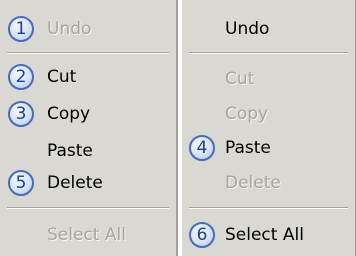  What do you see at coordinates (202, 235) in the screenshot?
I see `step-badge: 6` at bounding box center [202, 235].